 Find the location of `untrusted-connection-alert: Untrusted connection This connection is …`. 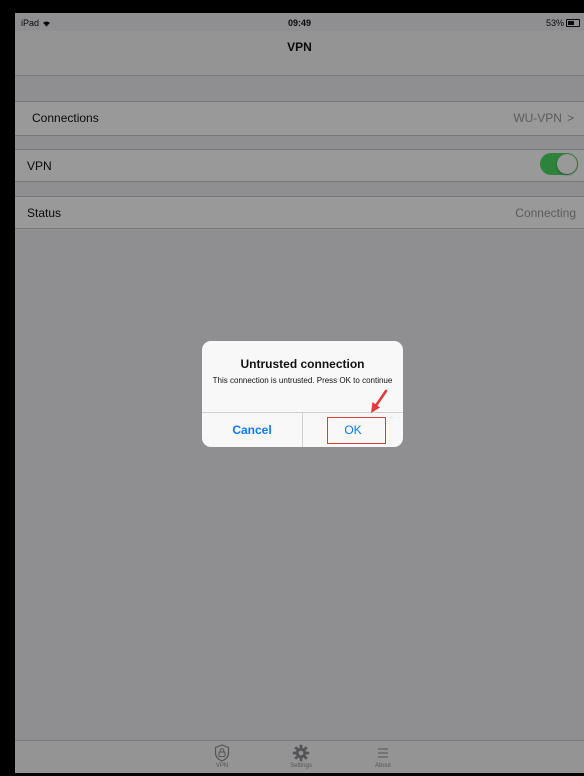

untrusted-connection-alert: Untrusted connection This connection is … is located at coordinates (302, 394).